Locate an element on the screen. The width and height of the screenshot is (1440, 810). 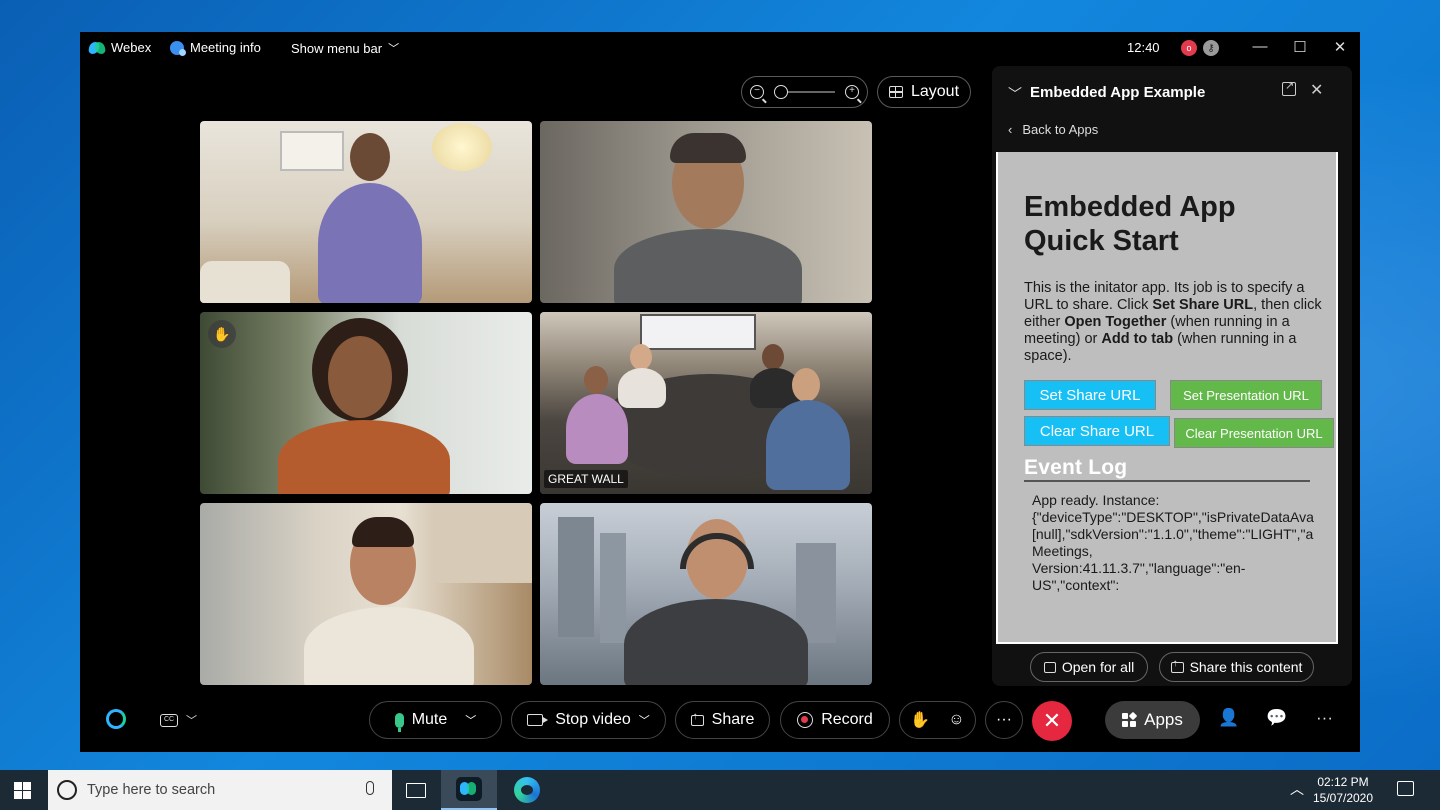
zoom-slider is located at coordinates (804, 92).